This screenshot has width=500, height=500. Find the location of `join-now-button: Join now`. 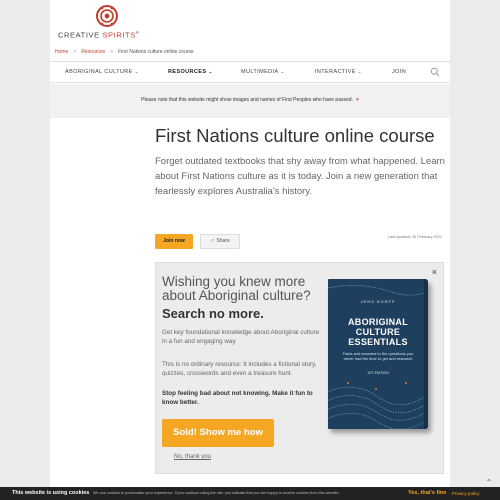

join-now-button: Join now is located at coordinates (174, 241).